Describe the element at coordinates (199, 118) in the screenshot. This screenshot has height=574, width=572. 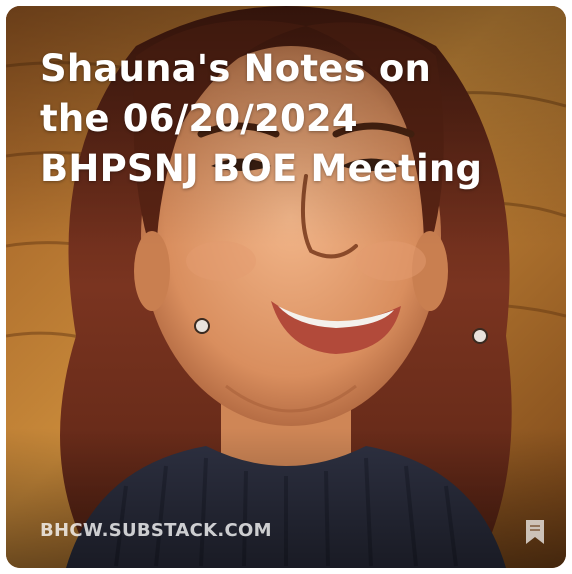
I see `post-title-line: the 06/20/2024` at that location.